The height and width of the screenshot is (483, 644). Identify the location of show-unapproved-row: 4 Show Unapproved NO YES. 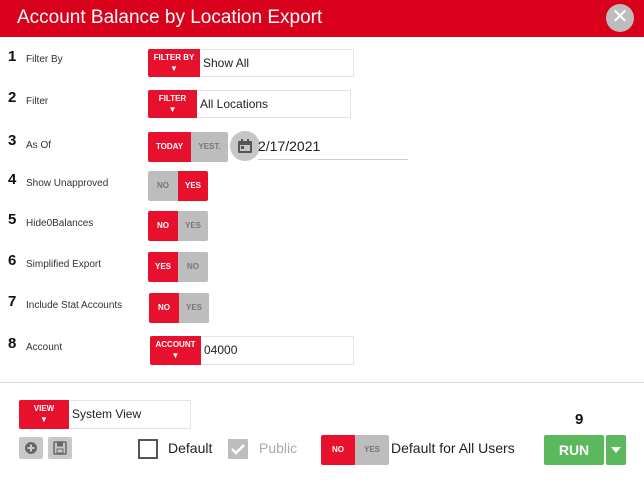
(322, 186).